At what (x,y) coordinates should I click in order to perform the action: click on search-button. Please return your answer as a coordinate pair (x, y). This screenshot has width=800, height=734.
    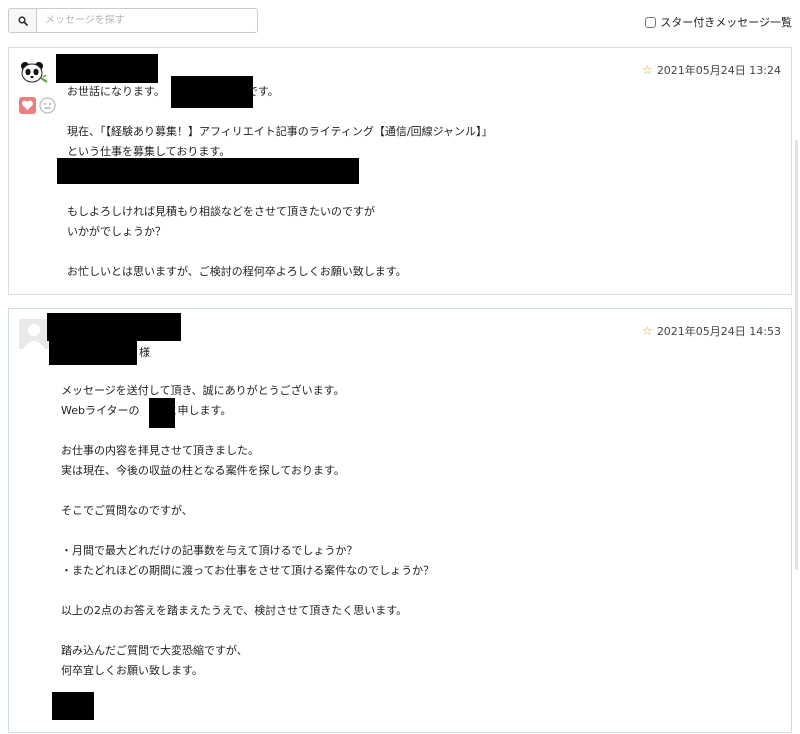
    Looking at the image, I should click on (22, 20).